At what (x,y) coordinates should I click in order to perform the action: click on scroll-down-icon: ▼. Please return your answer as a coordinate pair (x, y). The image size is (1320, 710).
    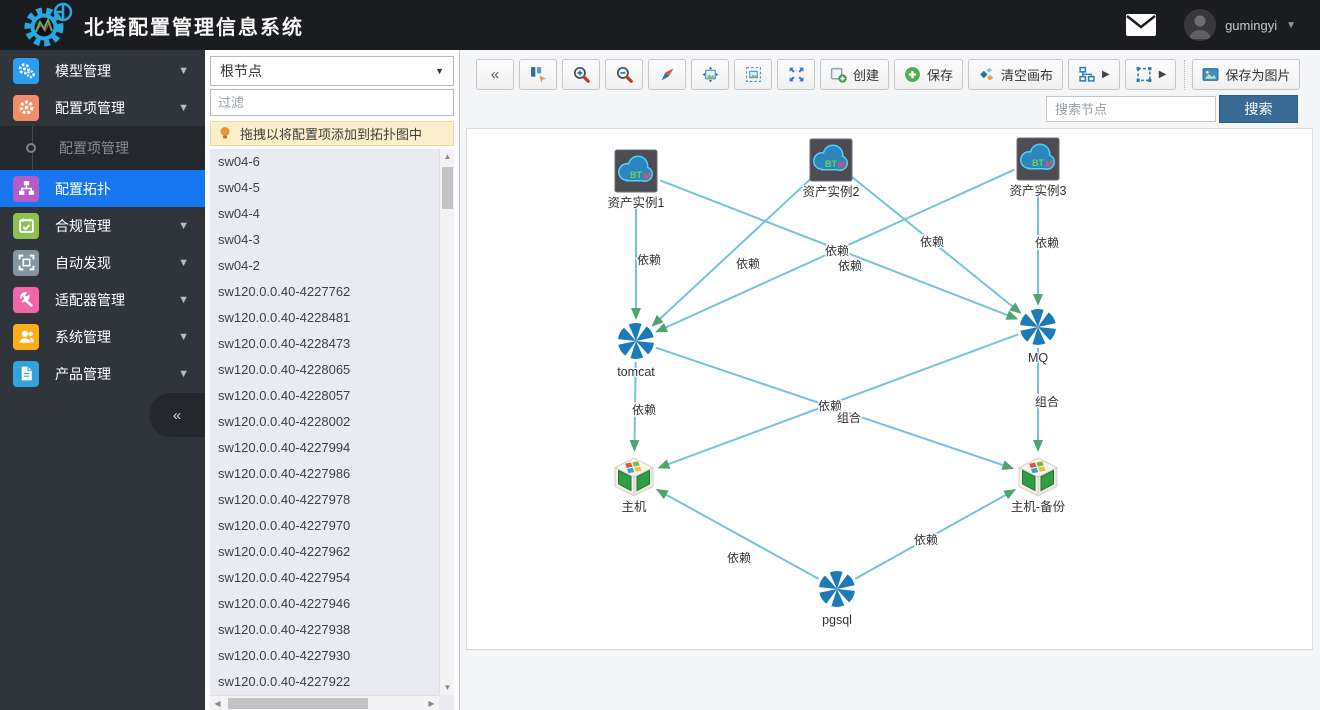
    Looking at the image, I should click on (447, 687).